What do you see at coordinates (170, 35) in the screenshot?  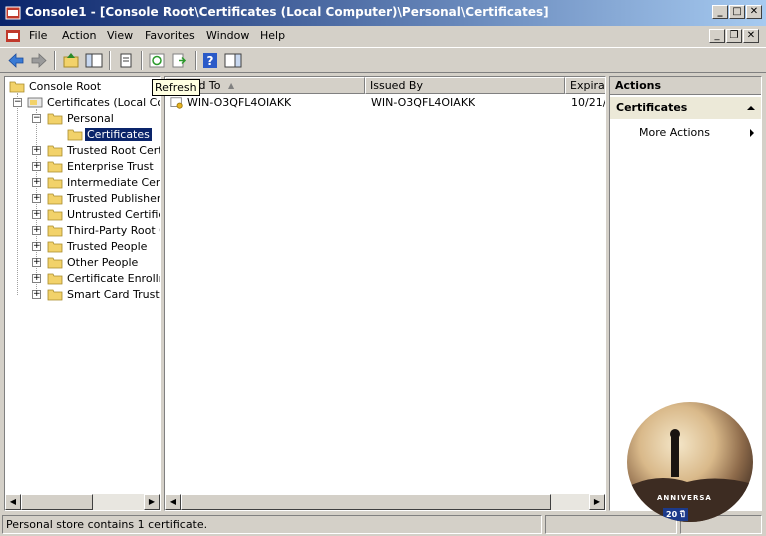 I see `menu-favorites: Favorites` at bounding box center [170, 35].